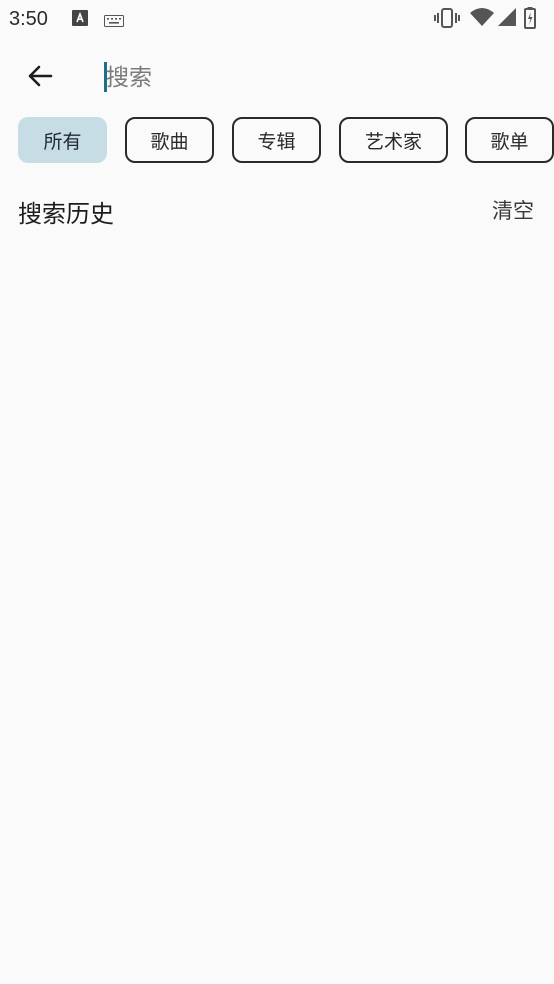  I want to click on accessibility-a-icon, so click(80, 20).